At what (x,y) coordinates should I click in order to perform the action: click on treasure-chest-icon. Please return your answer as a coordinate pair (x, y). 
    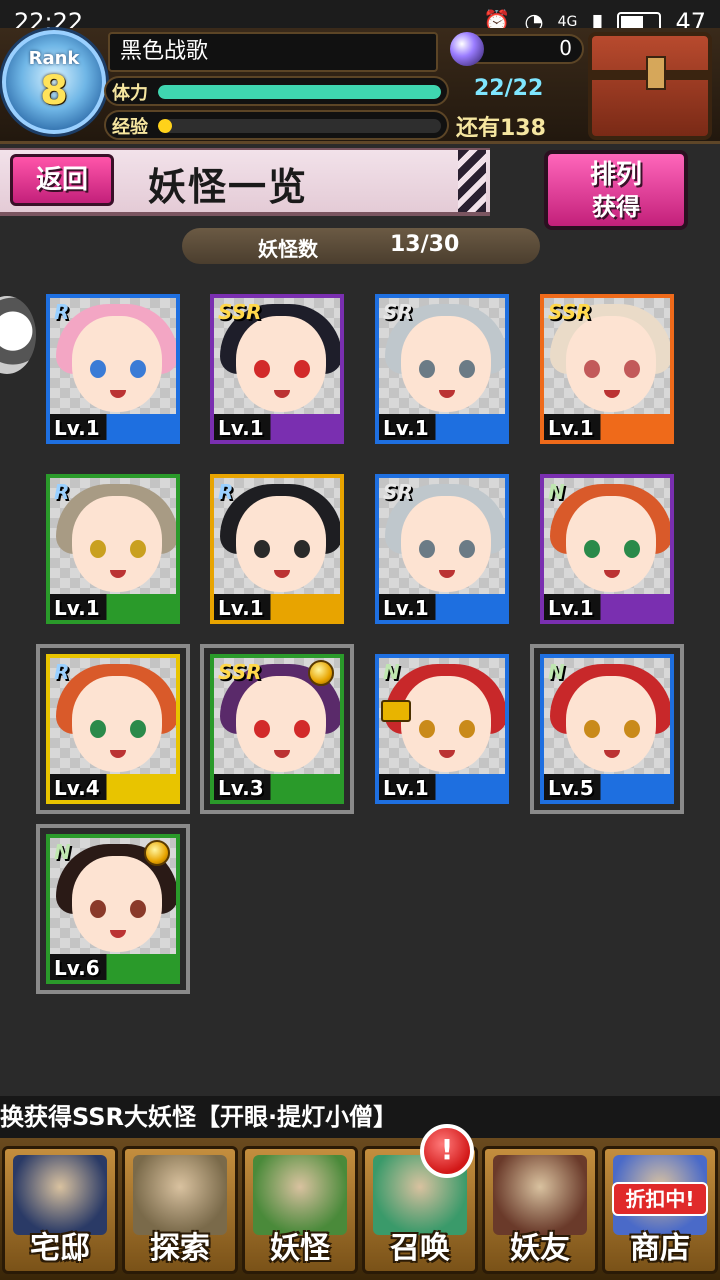
    Looking at the image, I should click on (650, 86).